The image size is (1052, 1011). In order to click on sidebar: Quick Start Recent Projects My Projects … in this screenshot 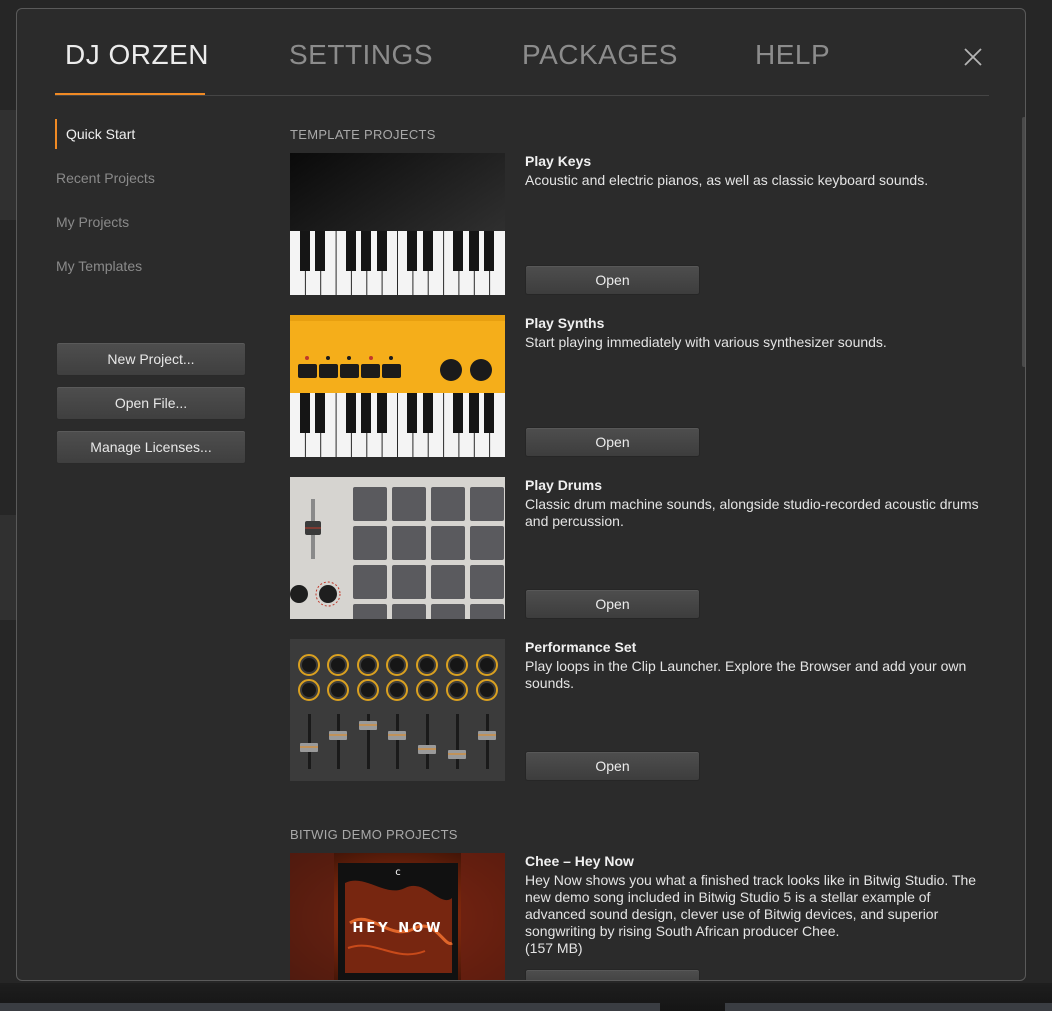, I will do `click(155, 207)`.